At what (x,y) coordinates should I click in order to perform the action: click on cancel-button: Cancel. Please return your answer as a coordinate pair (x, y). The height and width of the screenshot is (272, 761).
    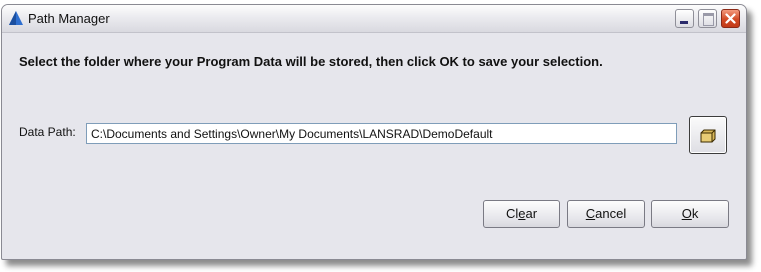
    Looking at the image, I should click on (606, 214).